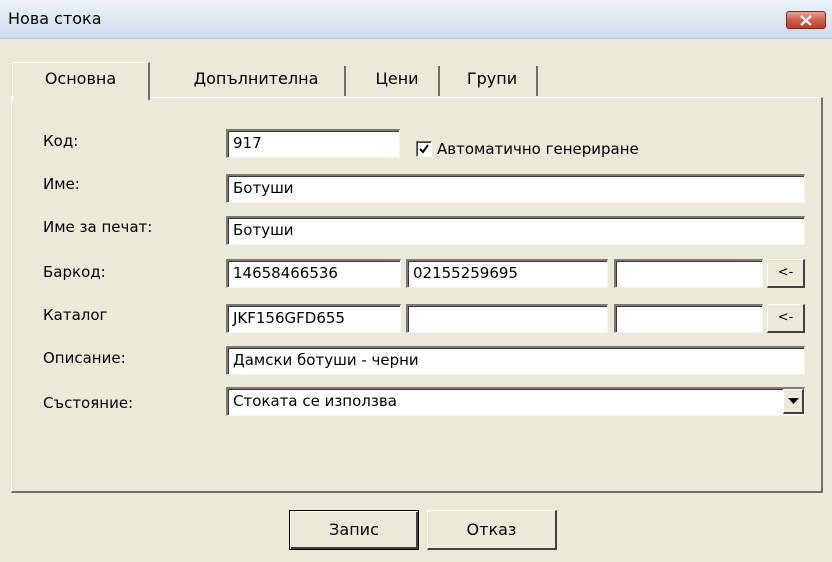  What do you see at coordinates (74, 272) in the screenshot?
I see `barcode-label: Баркод:` at bounding box center [74, 272].